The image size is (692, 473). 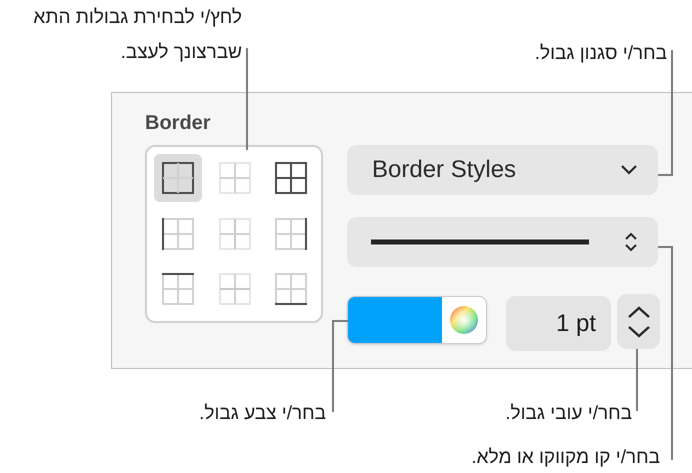 What do you see at coordinates (600, 54) in the screenshot?
I see `callout-text: בחר/י סגנון גבול.` at bounding box center [600, 54].